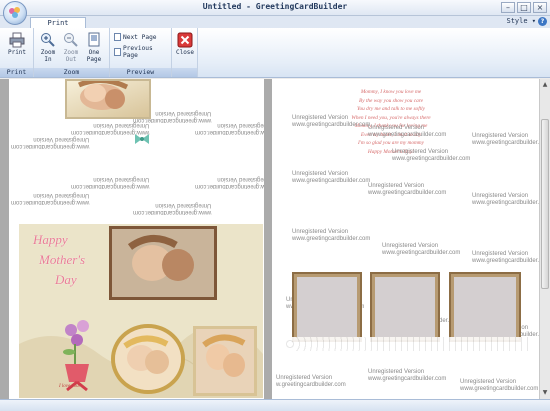 The image size is (550, 411). I want to click on zoom-in-button: Zoom In, so click(48, 47).